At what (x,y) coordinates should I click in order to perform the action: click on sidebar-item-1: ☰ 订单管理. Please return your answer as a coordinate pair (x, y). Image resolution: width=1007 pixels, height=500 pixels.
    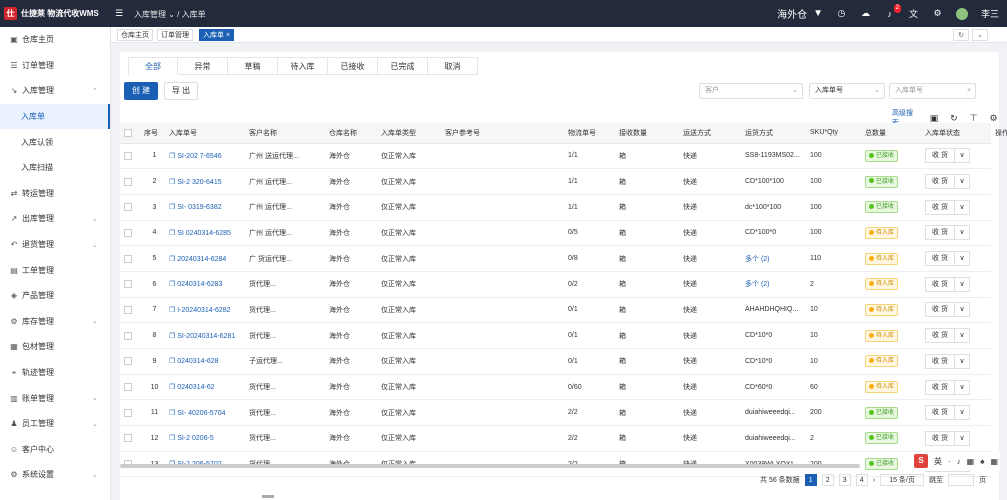
    Looking at the image, I should click on (55, 66).